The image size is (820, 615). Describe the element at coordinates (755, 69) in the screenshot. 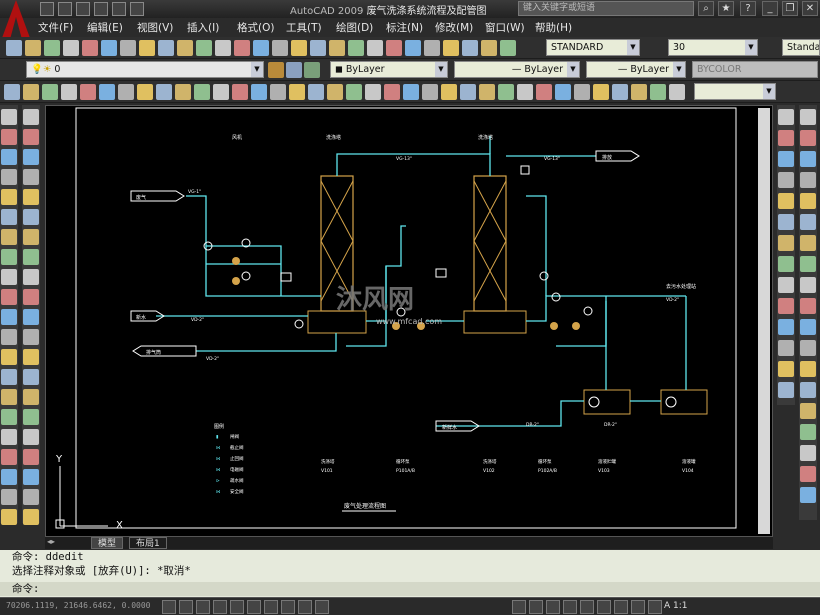

I see `plotstyle-combo: BYCOLOR` at that location.